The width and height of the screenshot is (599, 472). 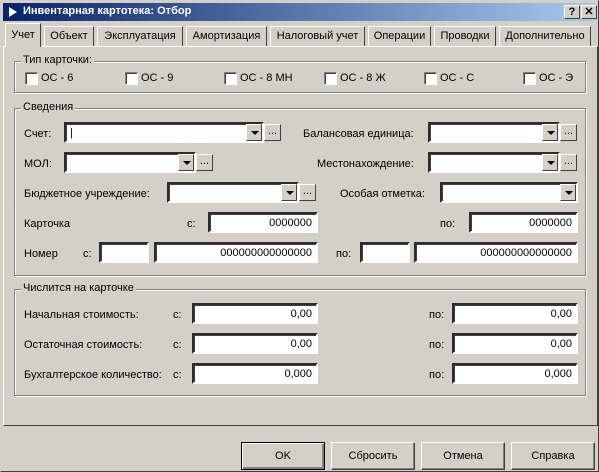 I want to click on location-input, so click(x=494, y=162).